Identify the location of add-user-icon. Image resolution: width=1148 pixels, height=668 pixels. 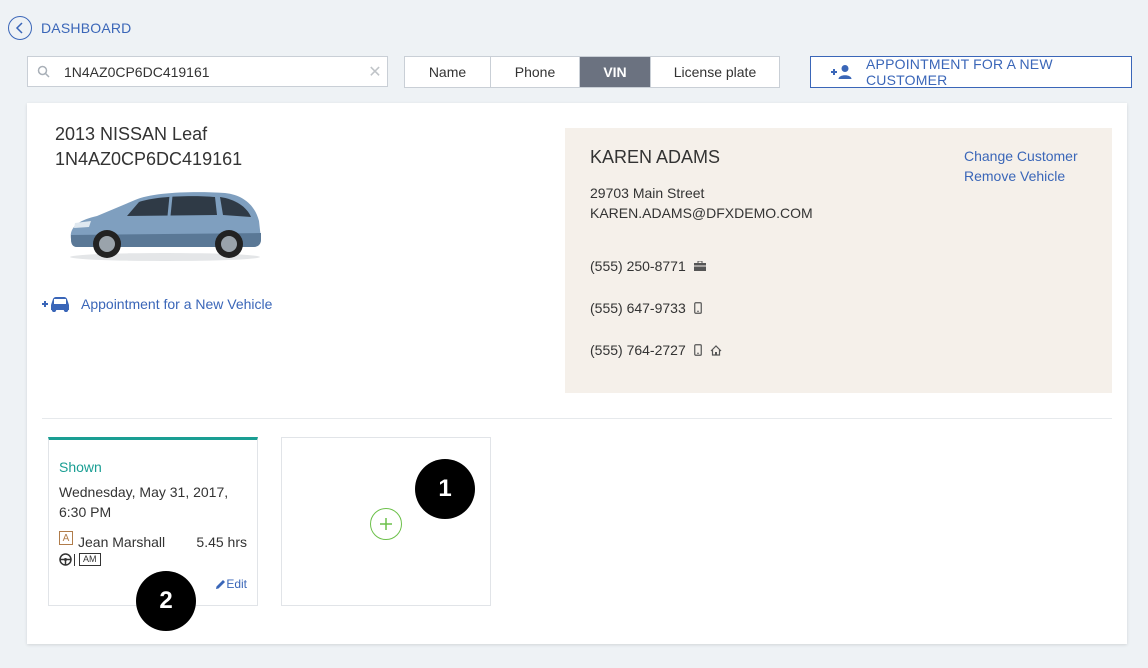
(841, 72).